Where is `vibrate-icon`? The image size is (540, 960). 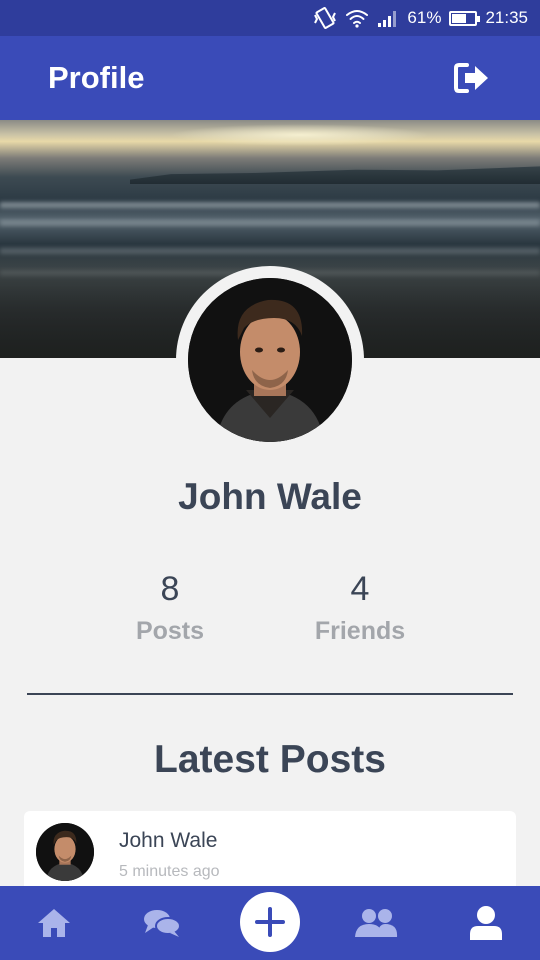
vibrate-icon is located at coordinates (325, 18).